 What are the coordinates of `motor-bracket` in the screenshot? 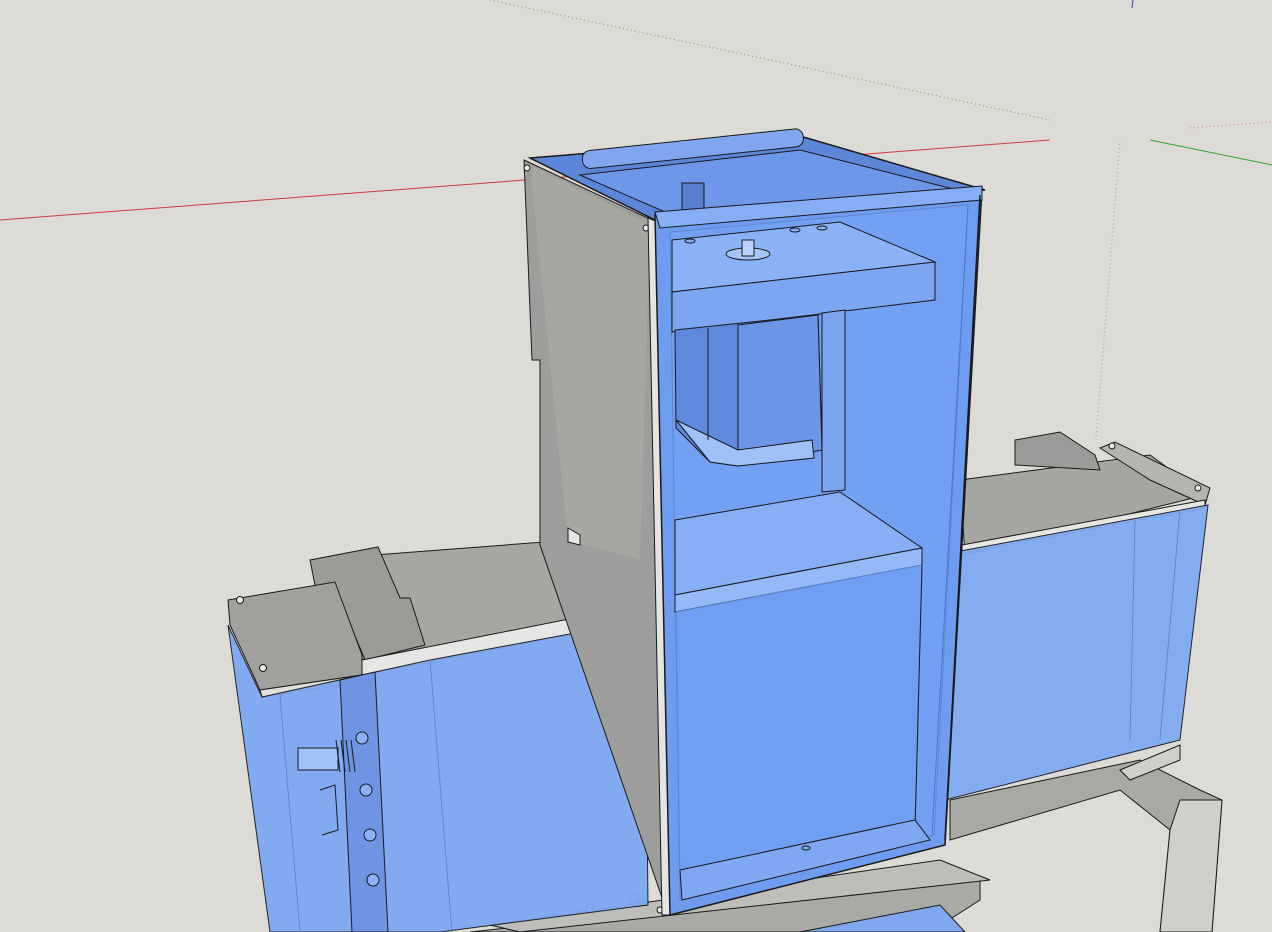 It's located at (833, 401).